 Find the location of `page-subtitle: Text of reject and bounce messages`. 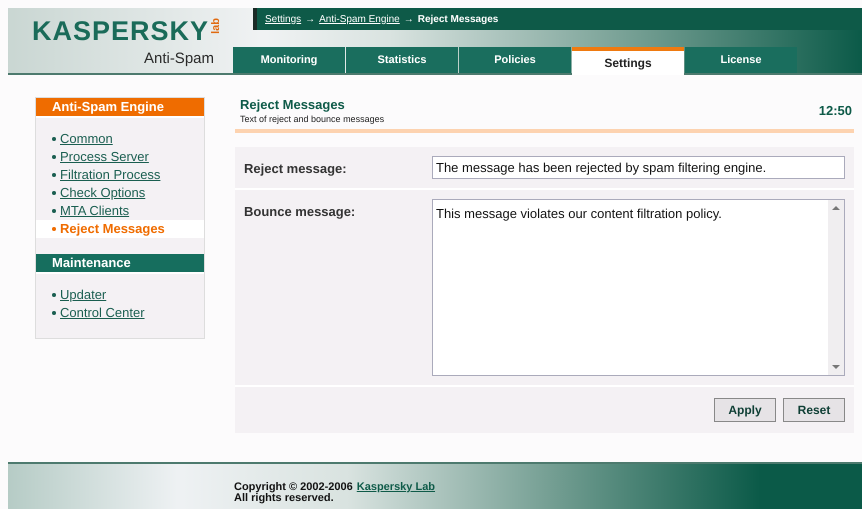

page-subtitle: Text of reject and bounce messages is located at coordinates (312, 119).